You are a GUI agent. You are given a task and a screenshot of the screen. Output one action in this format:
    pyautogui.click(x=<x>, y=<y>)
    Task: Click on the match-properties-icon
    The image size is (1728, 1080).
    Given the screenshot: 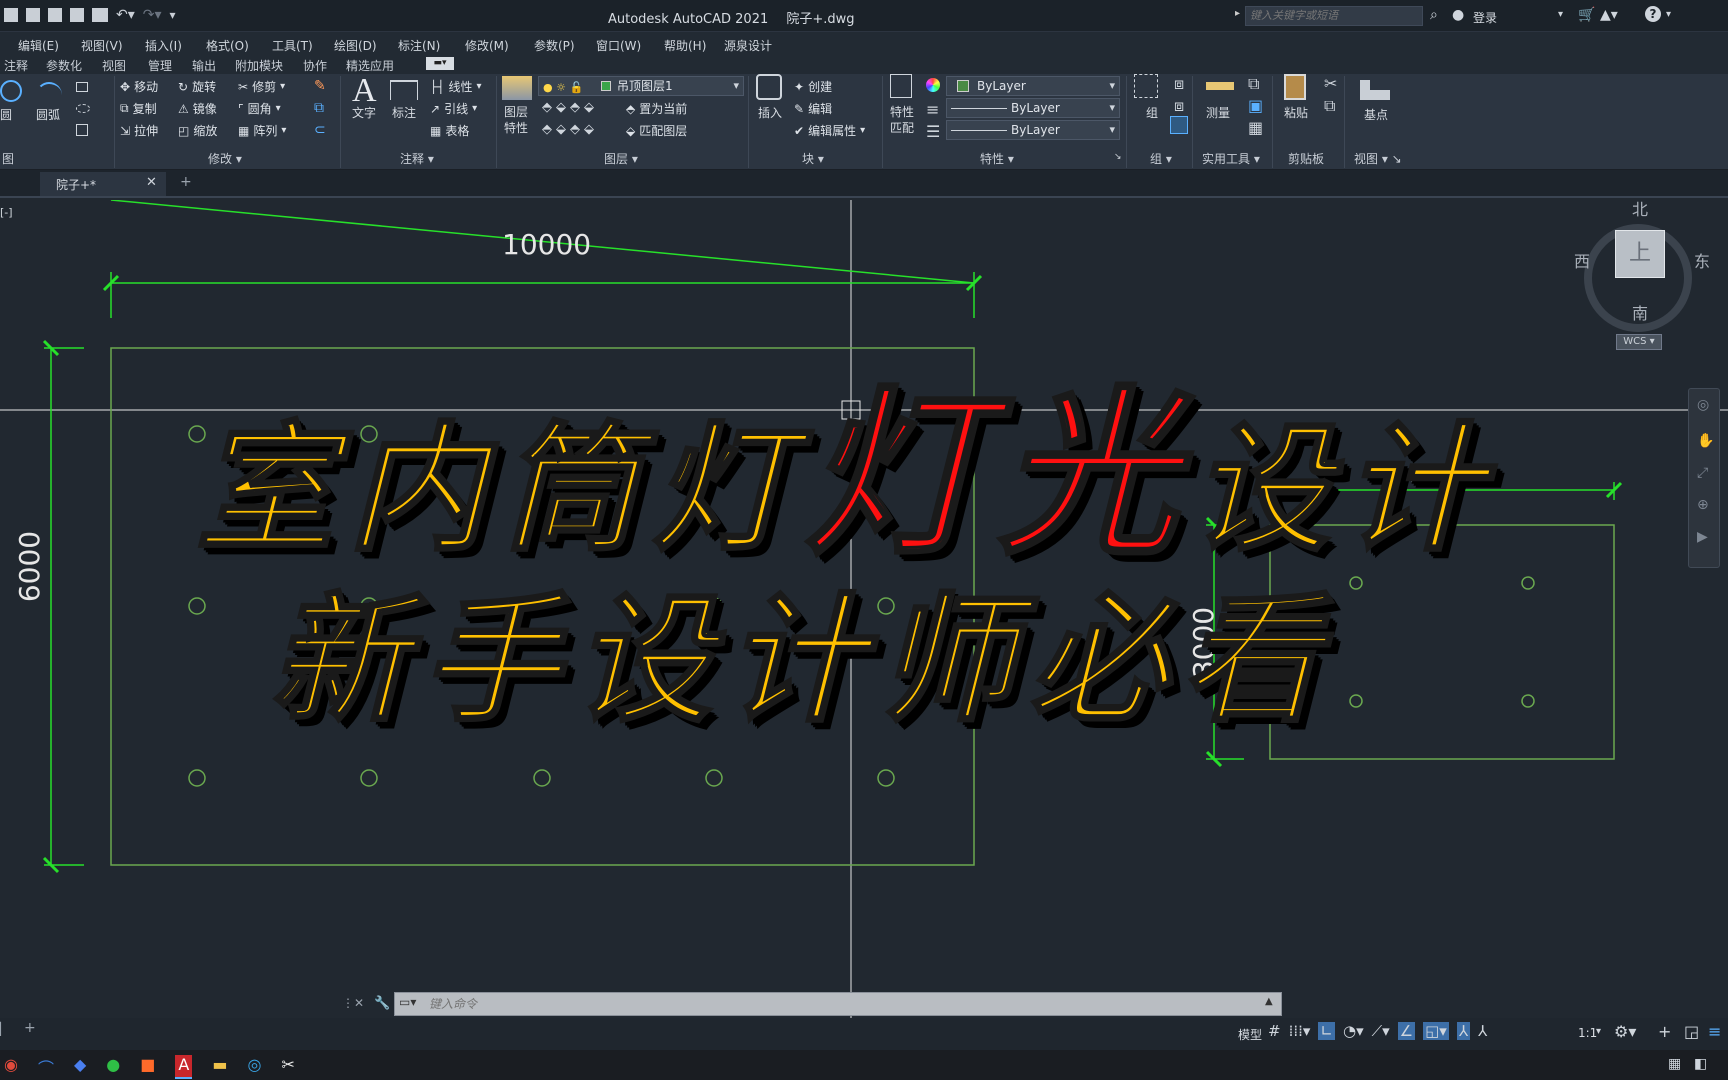 What is the action you would take?
    pyautogui.click(x=901, y=86)
    